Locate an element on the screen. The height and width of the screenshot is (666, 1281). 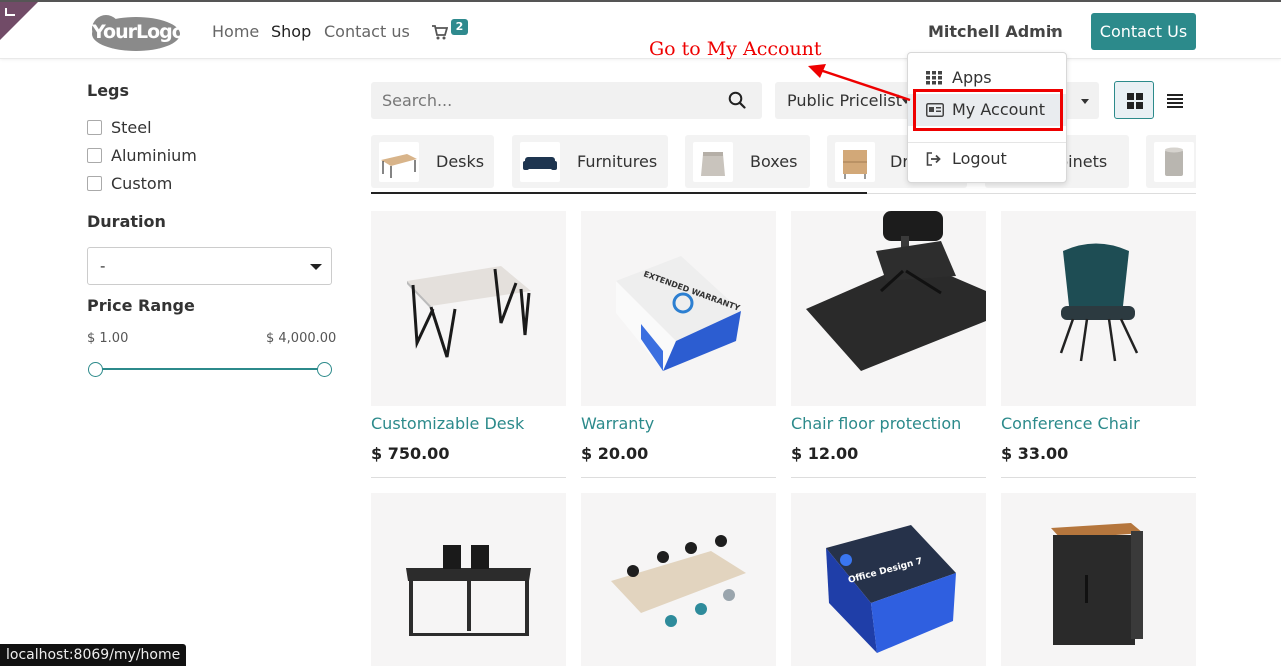
checkbox-label: Steel is located at coordinates (131, 127).